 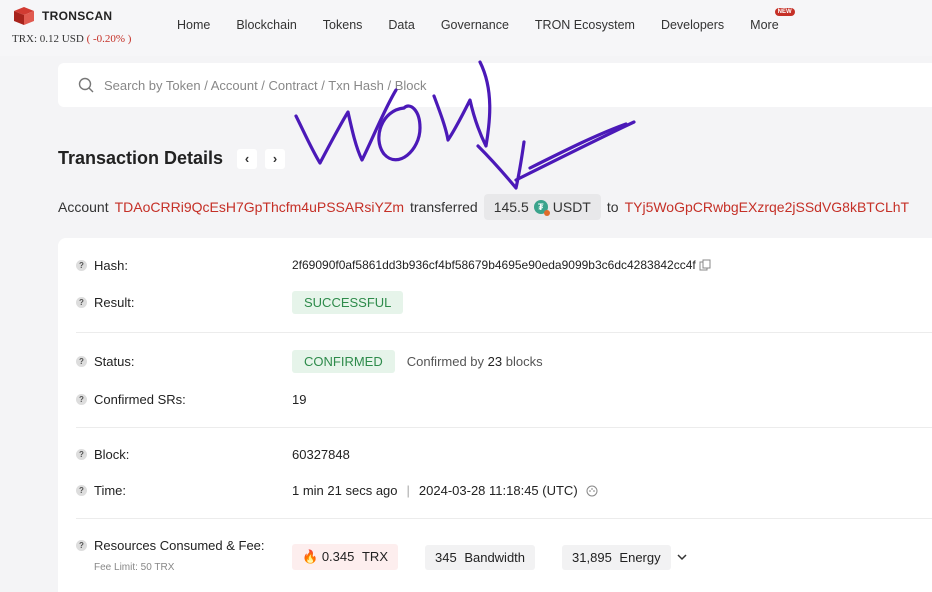 I want to click on result-label: Result:, so click(x=114, y=302).